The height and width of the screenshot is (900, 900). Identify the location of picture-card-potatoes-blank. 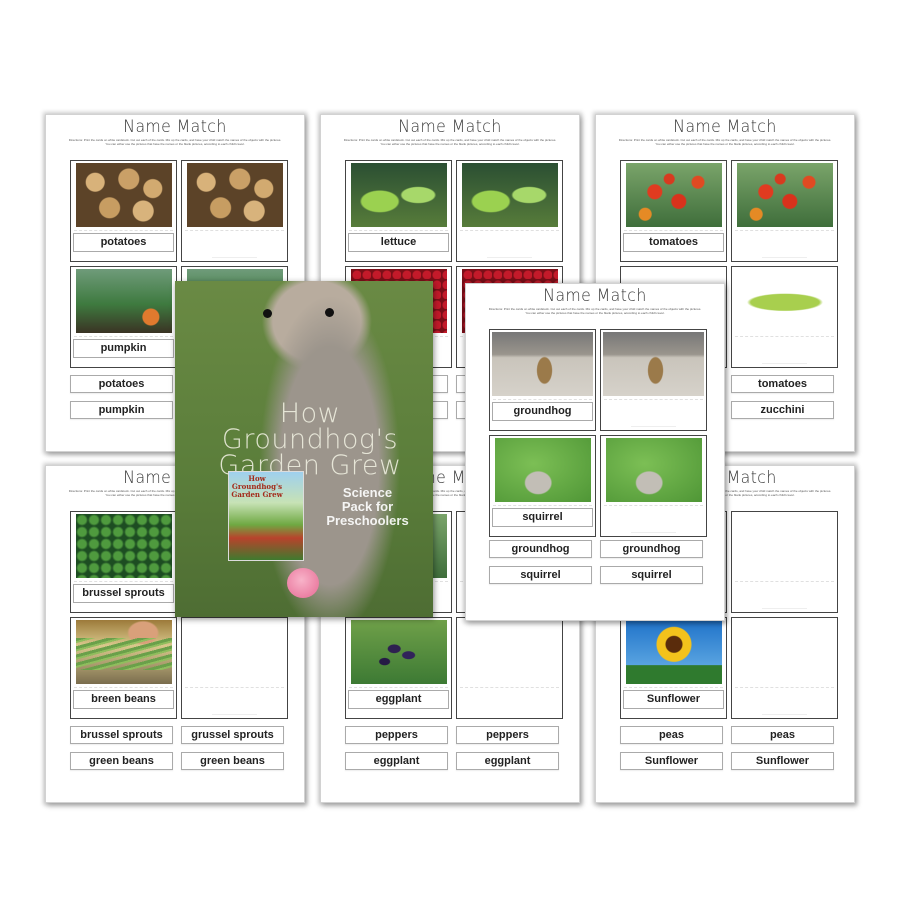
(234, 211).